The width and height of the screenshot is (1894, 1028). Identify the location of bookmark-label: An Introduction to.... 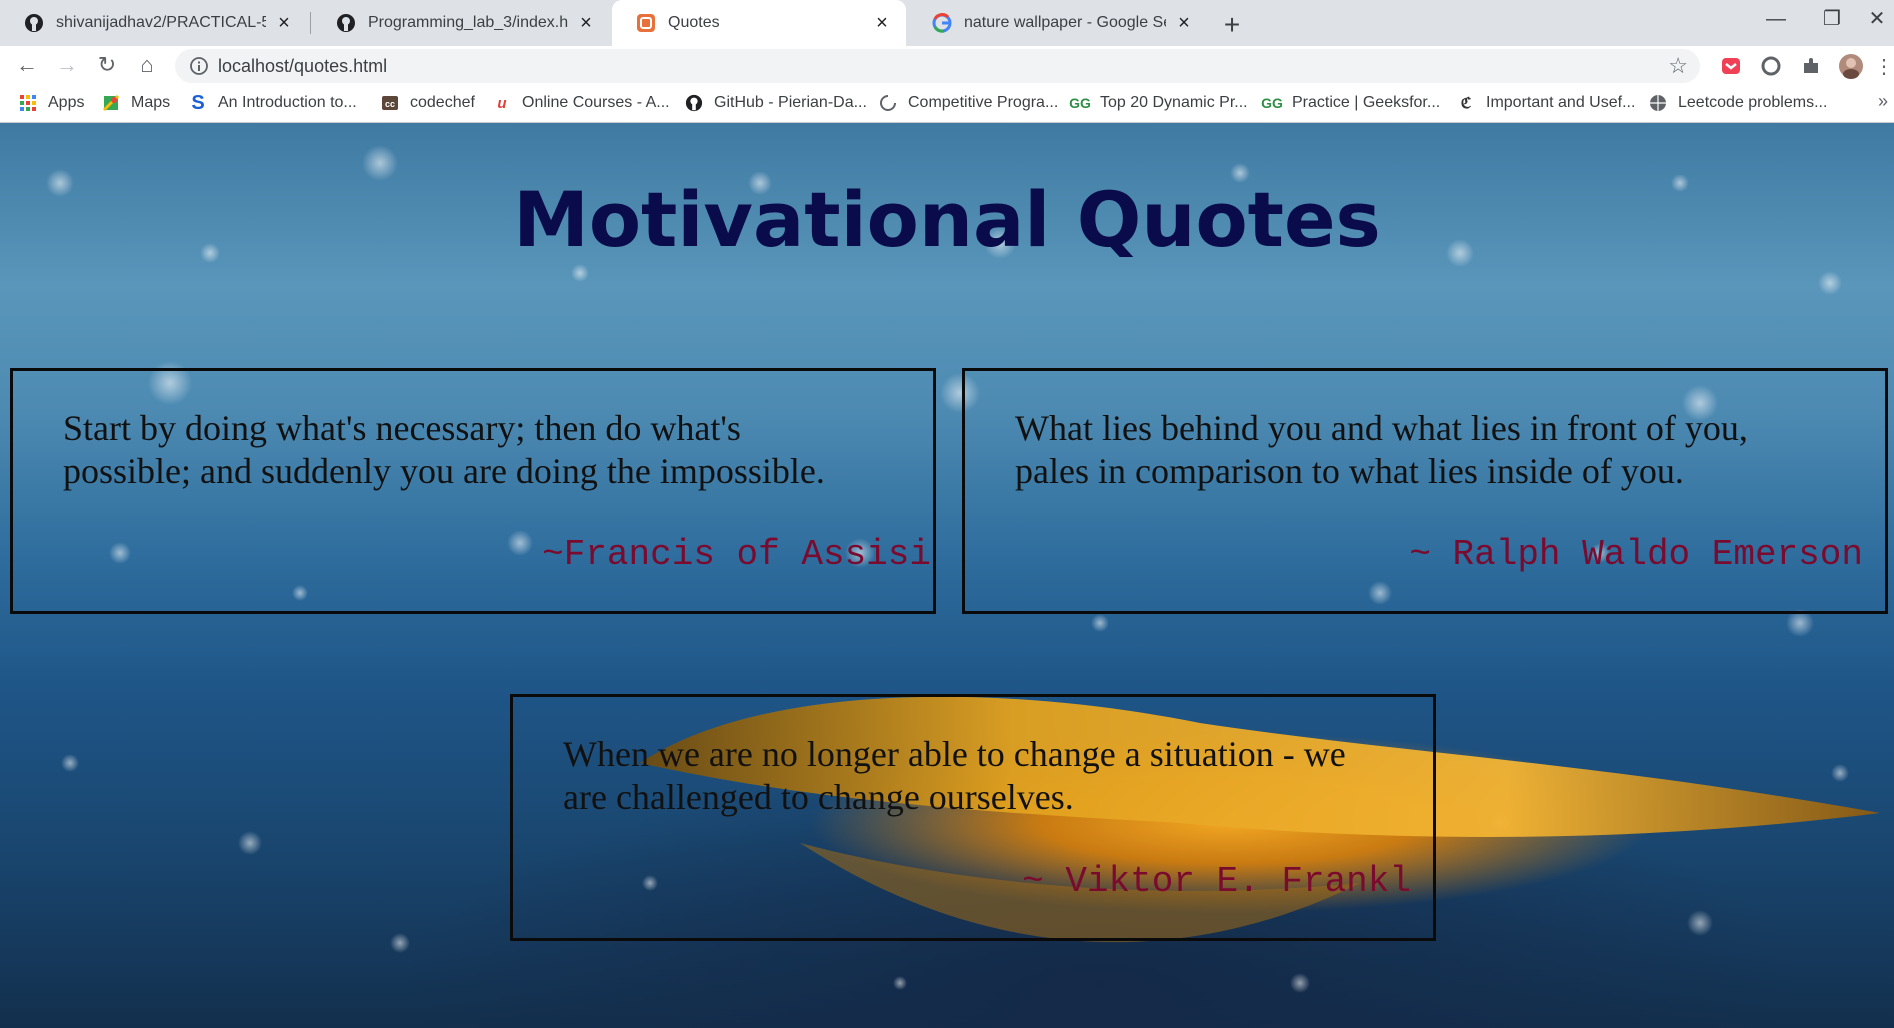
(287, 102).